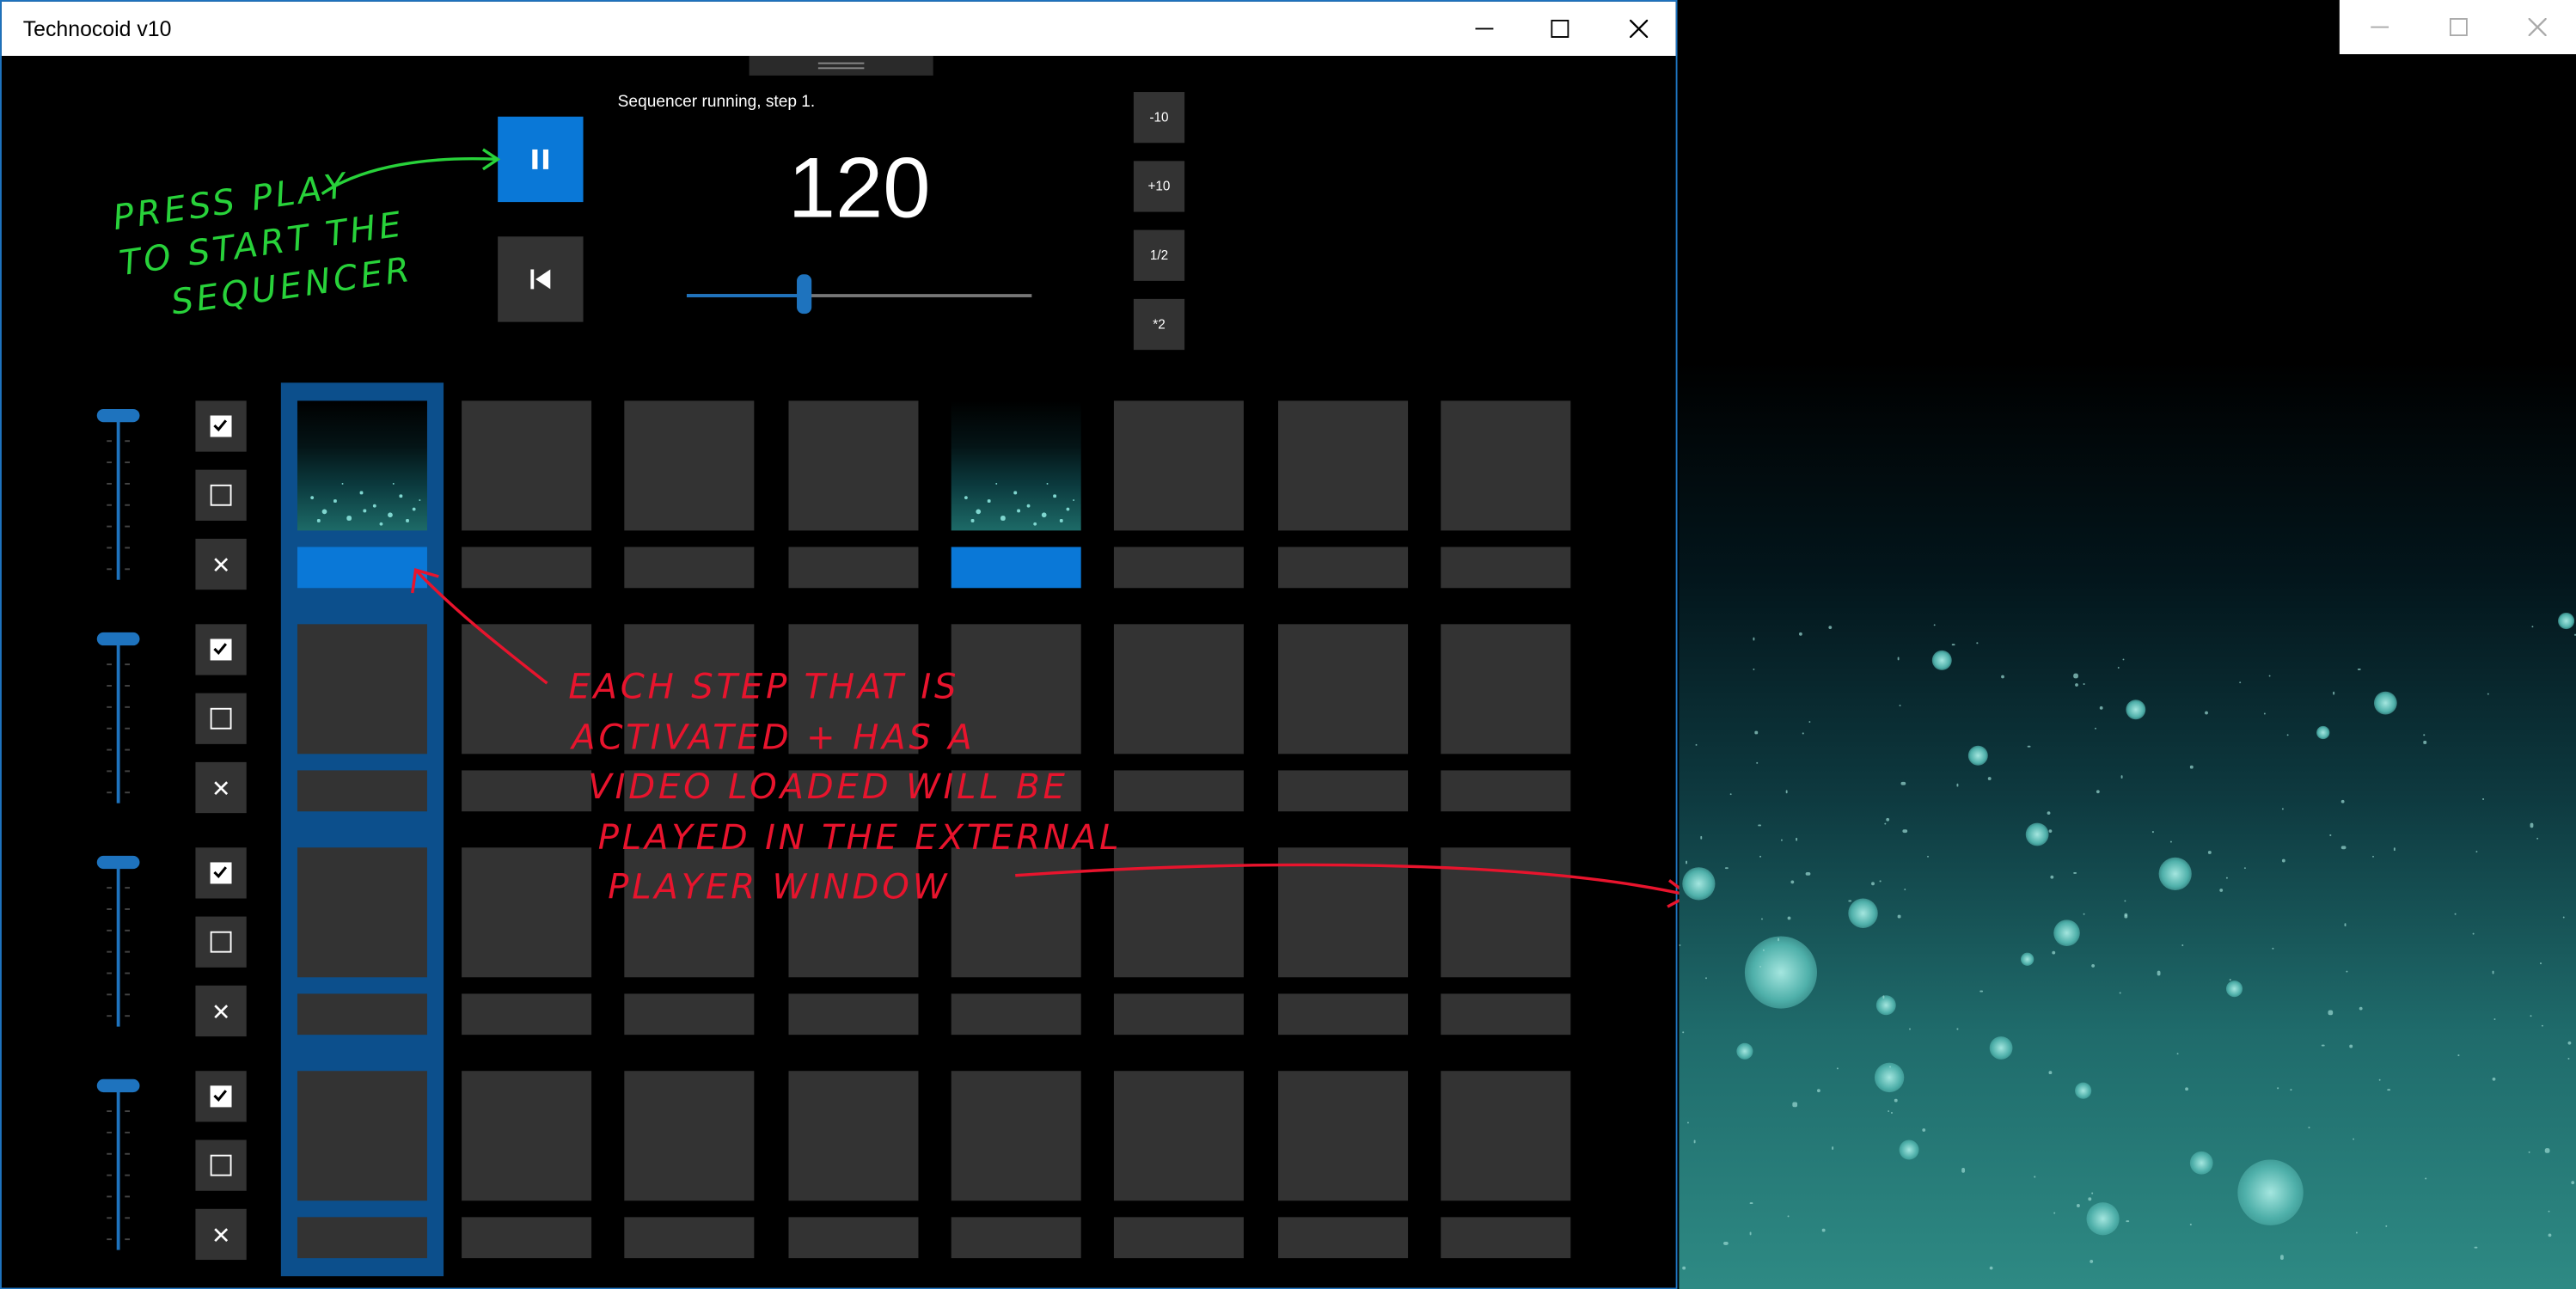 This screenshot has height=1289, width=2576. What do you see at coordinates (1159, 255) in the screenshot?
I see `tempo-half-button: 1/2` at bounding box center [1159, 255].